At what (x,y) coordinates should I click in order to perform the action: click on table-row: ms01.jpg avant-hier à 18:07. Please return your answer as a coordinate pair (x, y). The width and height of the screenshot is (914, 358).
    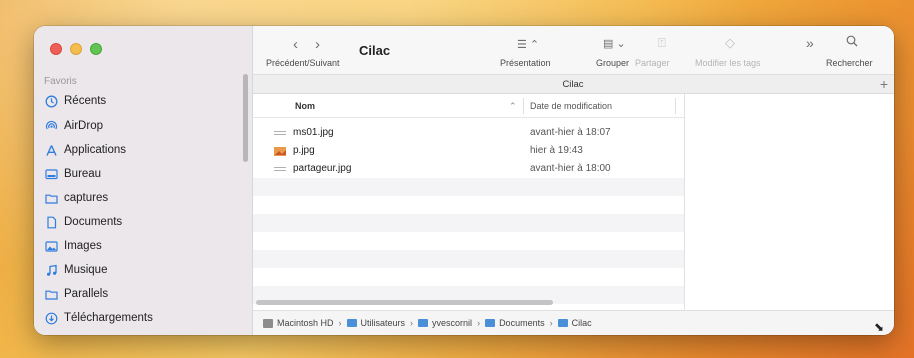
    Looking at the image, I should click on (468, 133).